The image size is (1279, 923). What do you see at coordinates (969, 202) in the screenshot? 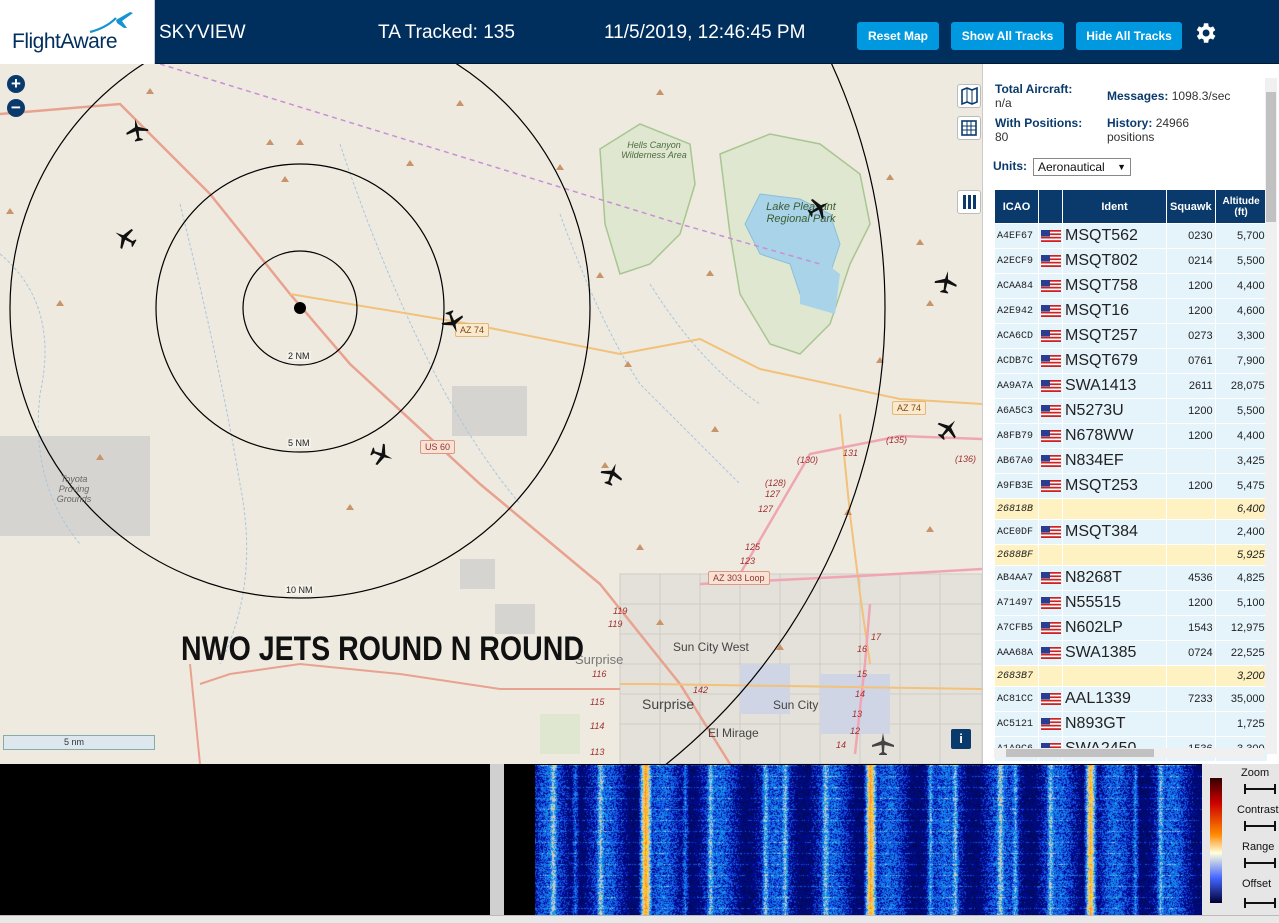
I see `columns-toggle-button` at bounding box center [969, 202].